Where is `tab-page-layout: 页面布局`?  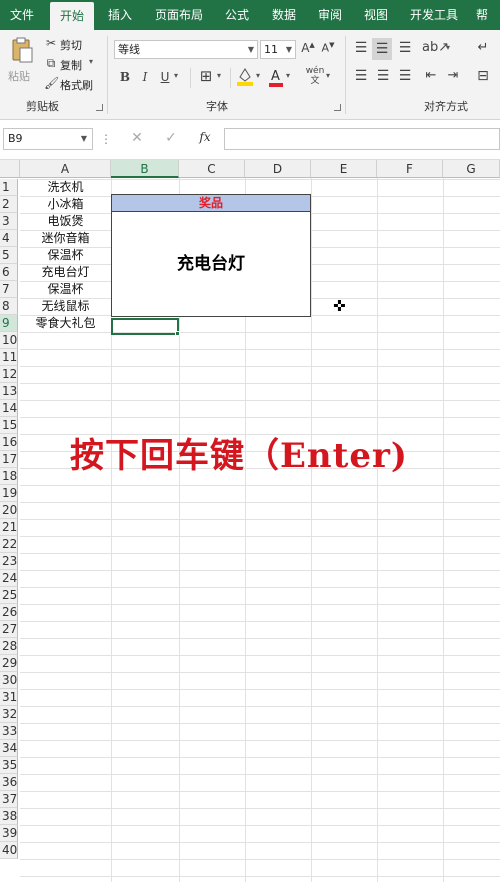 tab-page-layout: 页面布局 is located at coordinates (179, 15).